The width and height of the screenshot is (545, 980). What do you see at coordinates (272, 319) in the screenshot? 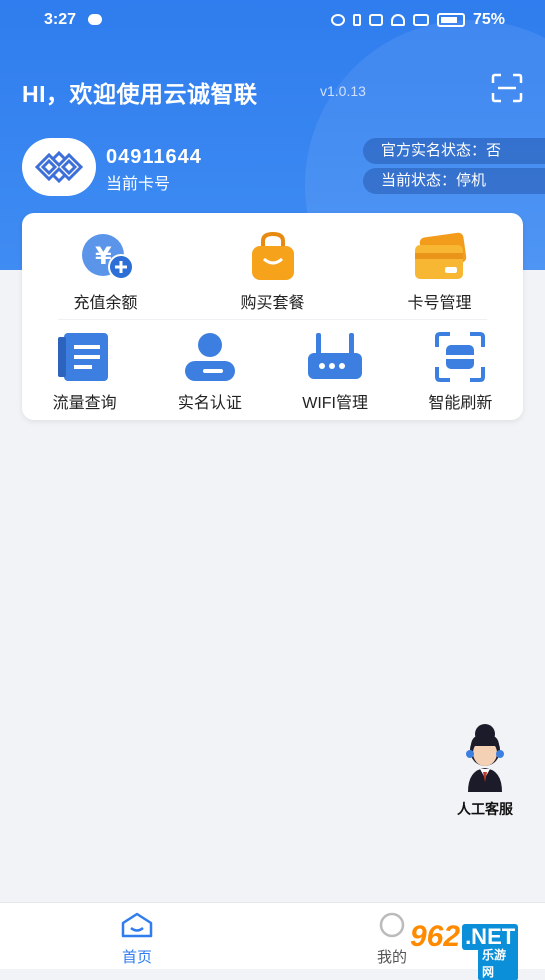
I see `menu-divider` at bounding box center [272, 319].